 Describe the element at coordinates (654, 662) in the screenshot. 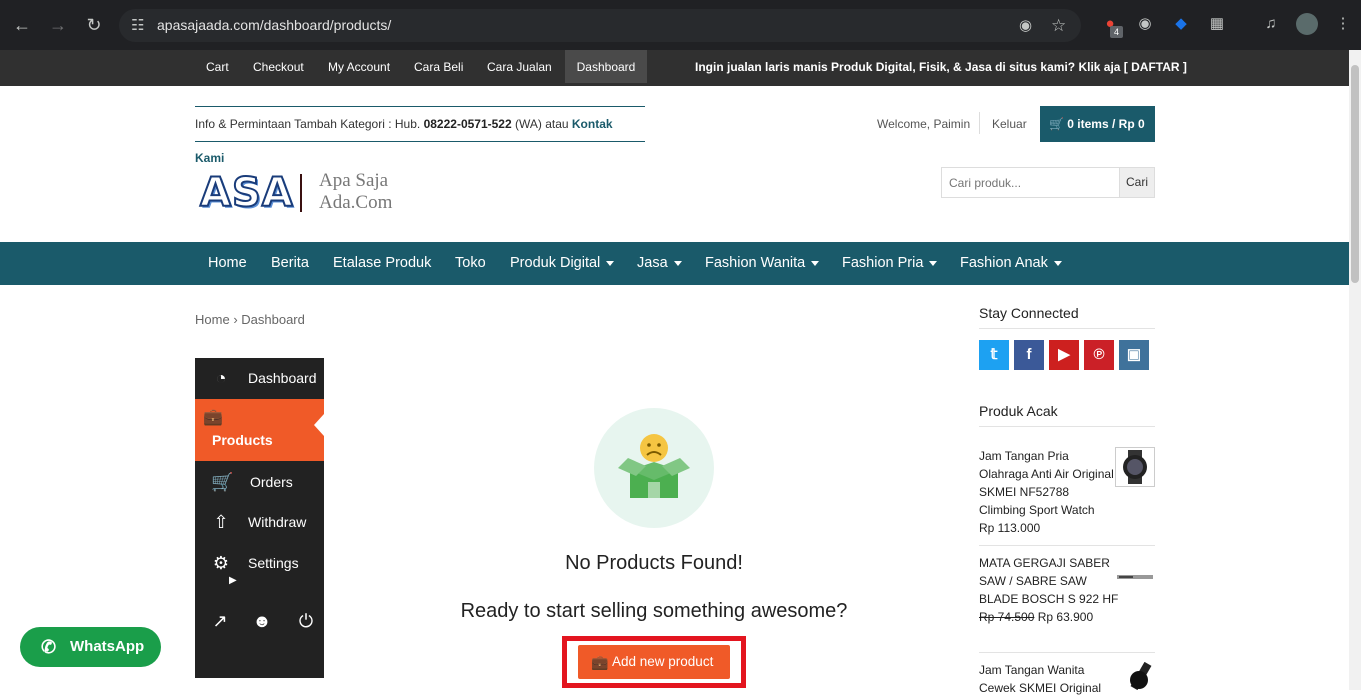

I see `add-new-product-button: 💼 Add new product` at that location.